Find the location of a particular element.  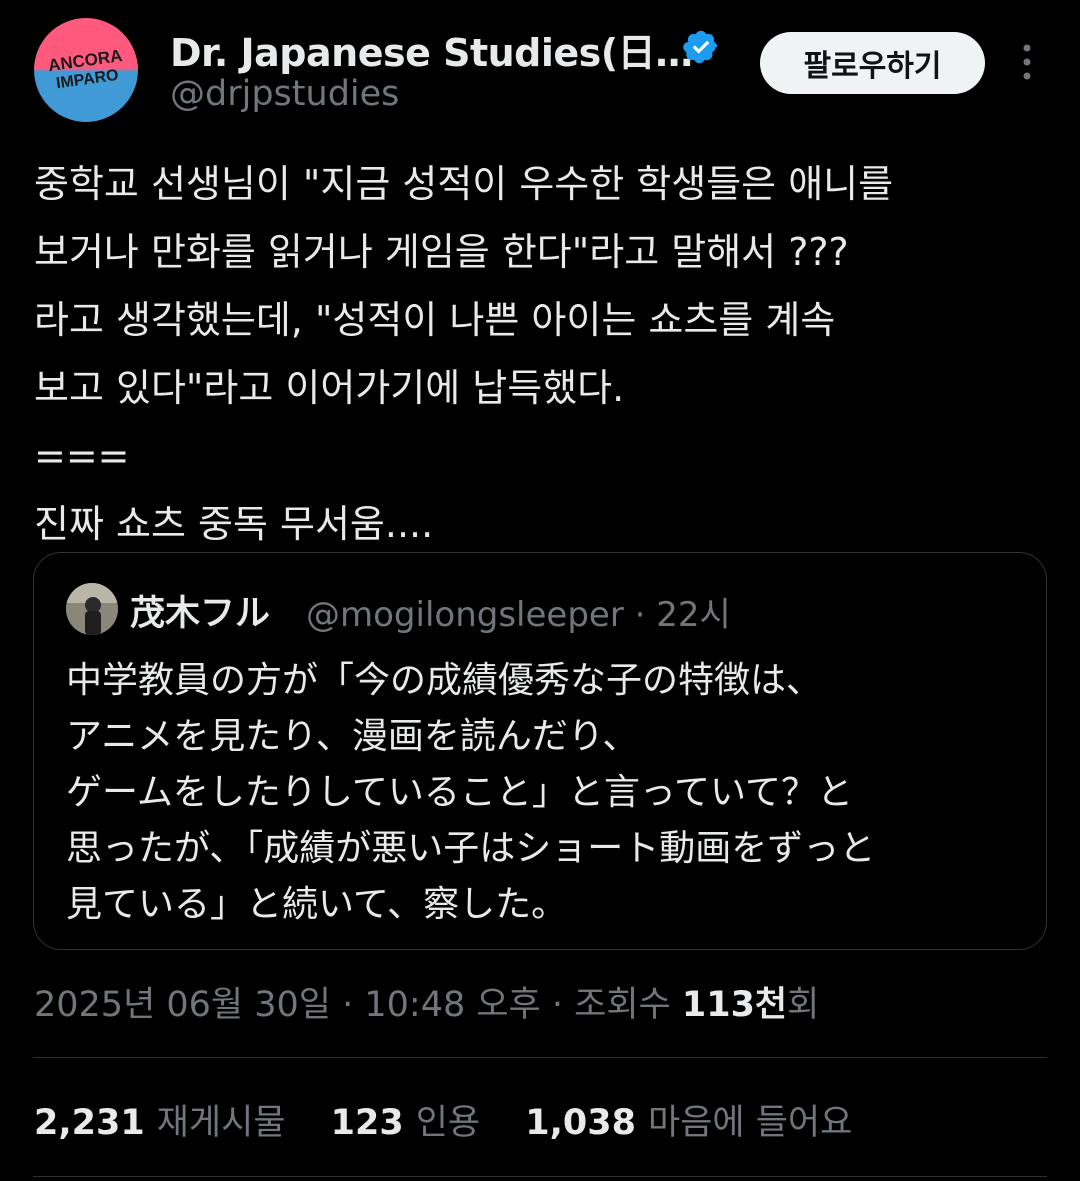

author-avatar: ANCORA IMPARO is located at coordinates (86, 70).